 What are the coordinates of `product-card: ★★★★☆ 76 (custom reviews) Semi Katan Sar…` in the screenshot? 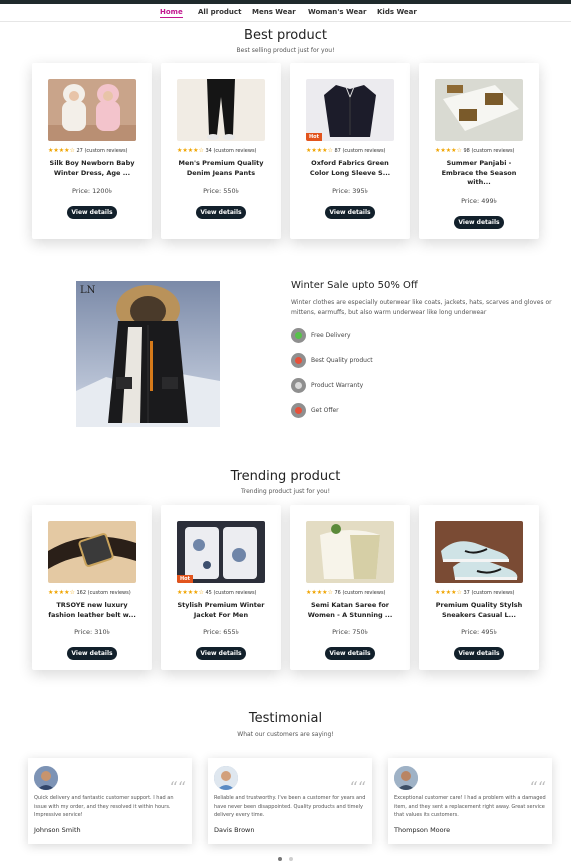 It's located at (350, 587).